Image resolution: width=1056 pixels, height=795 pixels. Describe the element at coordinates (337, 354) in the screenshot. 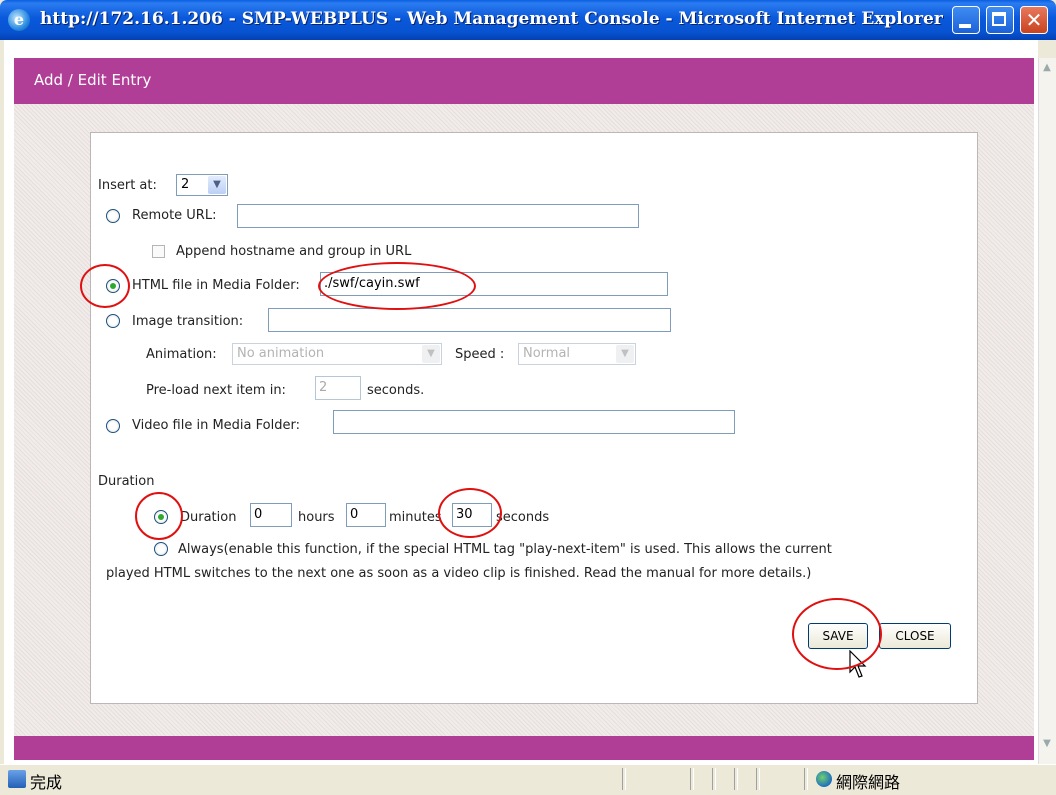

I see `animation-select: No animation ▼` at that location.